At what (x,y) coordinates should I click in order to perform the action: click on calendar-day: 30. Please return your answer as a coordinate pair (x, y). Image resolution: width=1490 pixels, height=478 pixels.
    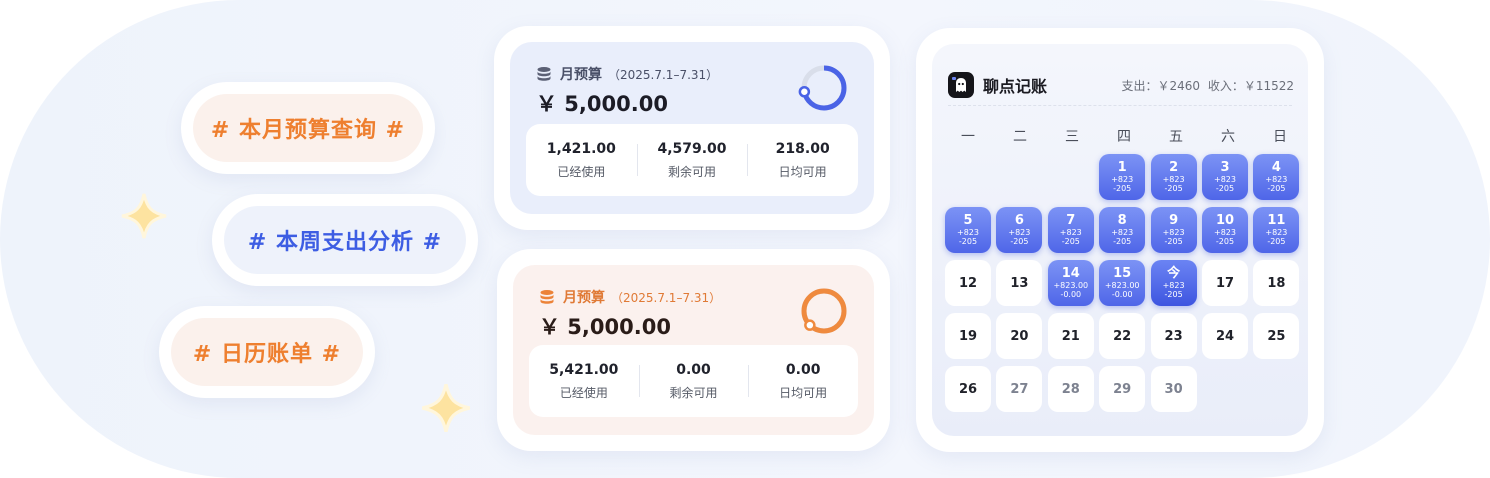
    Looking at the image, I should click on (1173, 389).